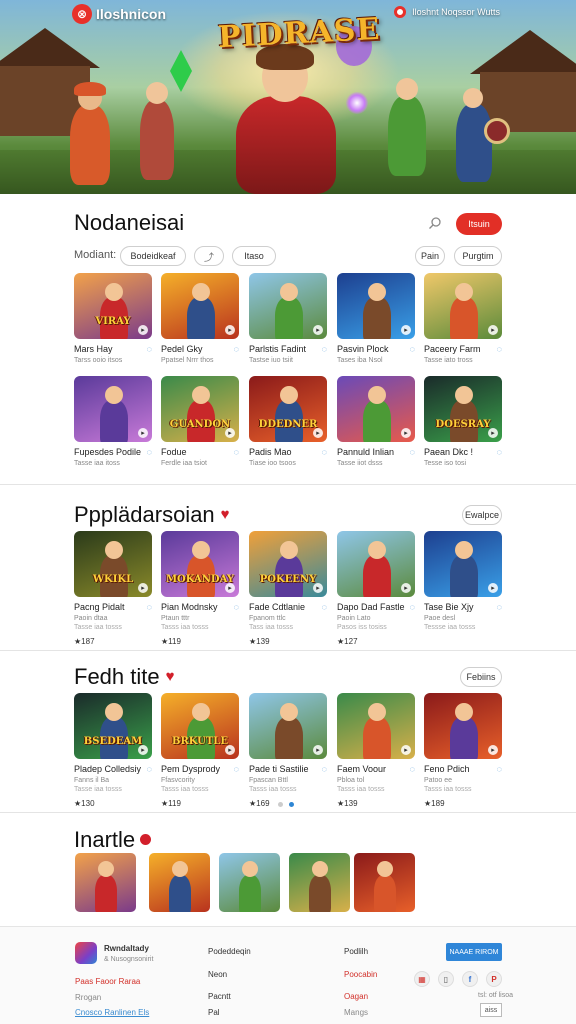 Image resolution: width=576 pixels, height=1024 pixels. Describe the element at coordinates (119, 14) in the screenshot. I see `app-logo: ⊗ Iloshnicon` at that location.